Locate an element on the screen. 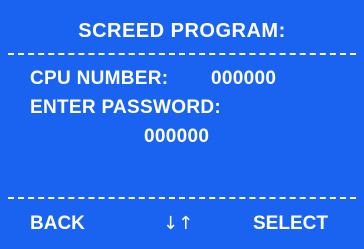  up-down-arrows-icon: ↓↑ is located at coordinates (178, 224).